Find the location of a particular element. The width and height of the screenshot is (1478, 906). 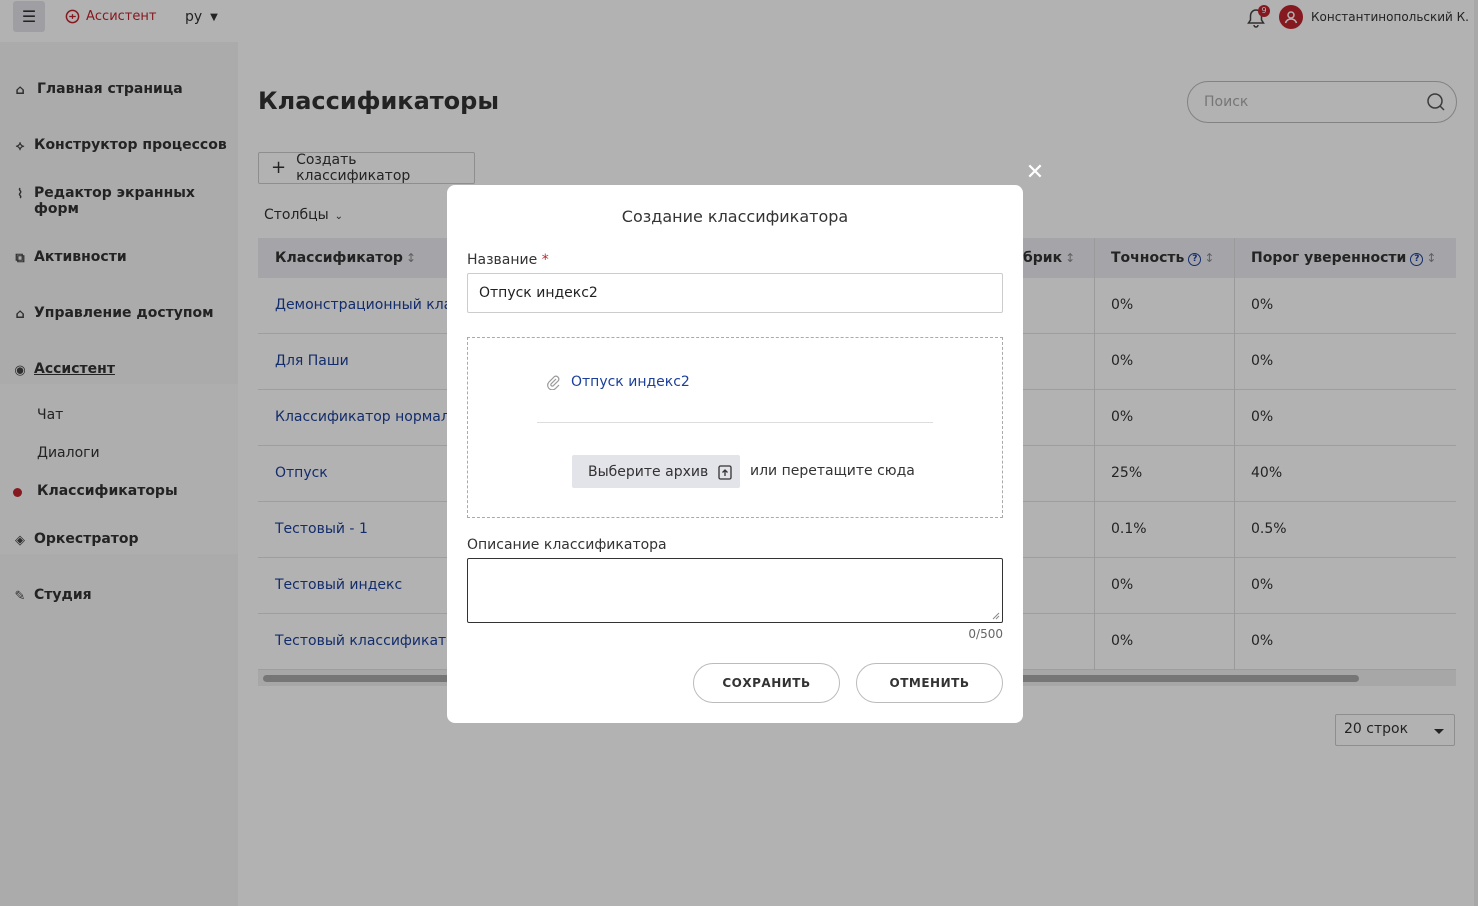

resize-handle-icon is located at coordinates (996, 616).